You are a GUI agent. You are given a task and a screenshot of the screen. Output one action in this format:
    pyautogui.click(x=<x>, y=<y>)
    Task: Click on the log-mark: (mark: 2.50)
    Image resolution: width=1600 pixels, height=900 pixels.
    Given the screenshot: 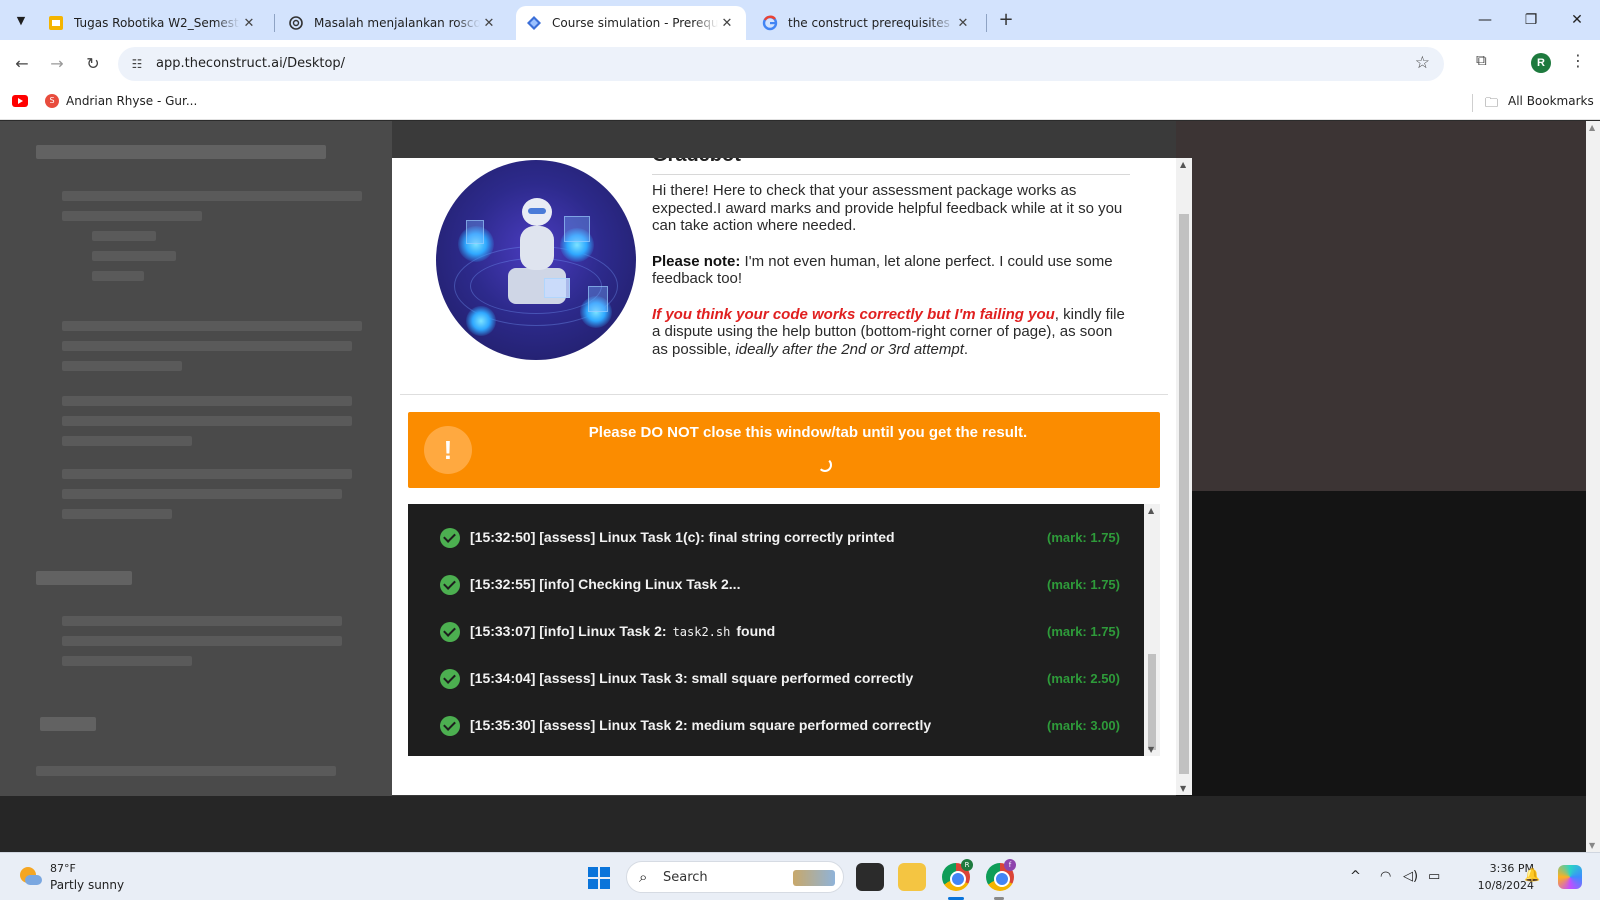 What is the action you would take?
    pyautogui.click(x=1083, y=678)
    